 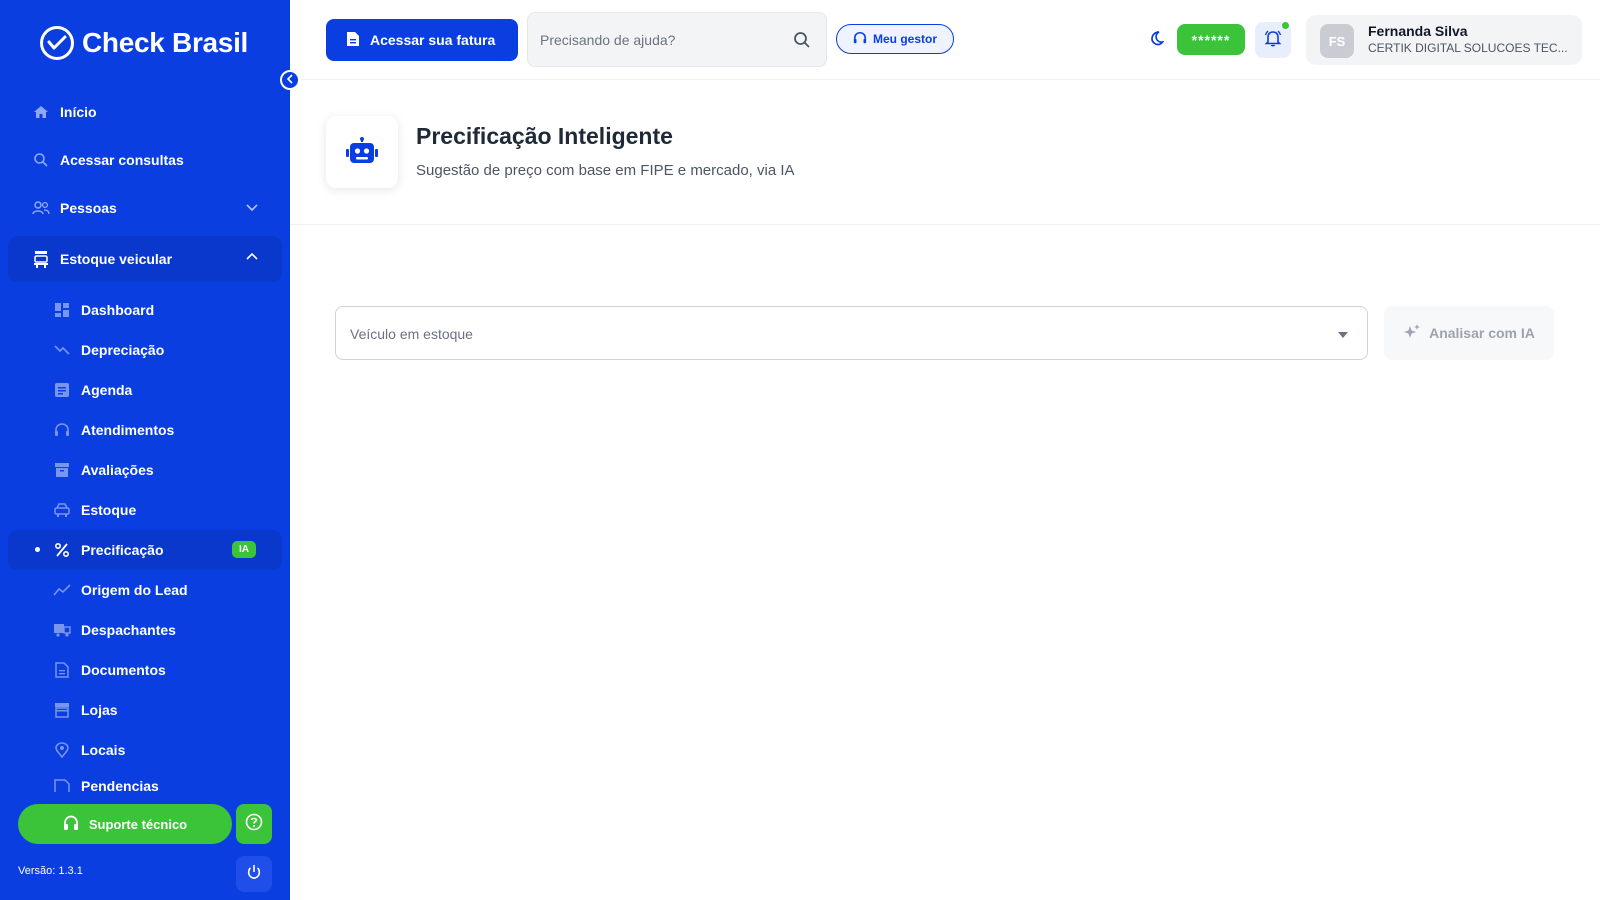 What do you see at coordinates (123, 670) in the screenshot?
I see `sidebar-item-label: Documentos` at bounding box center [123, 670].